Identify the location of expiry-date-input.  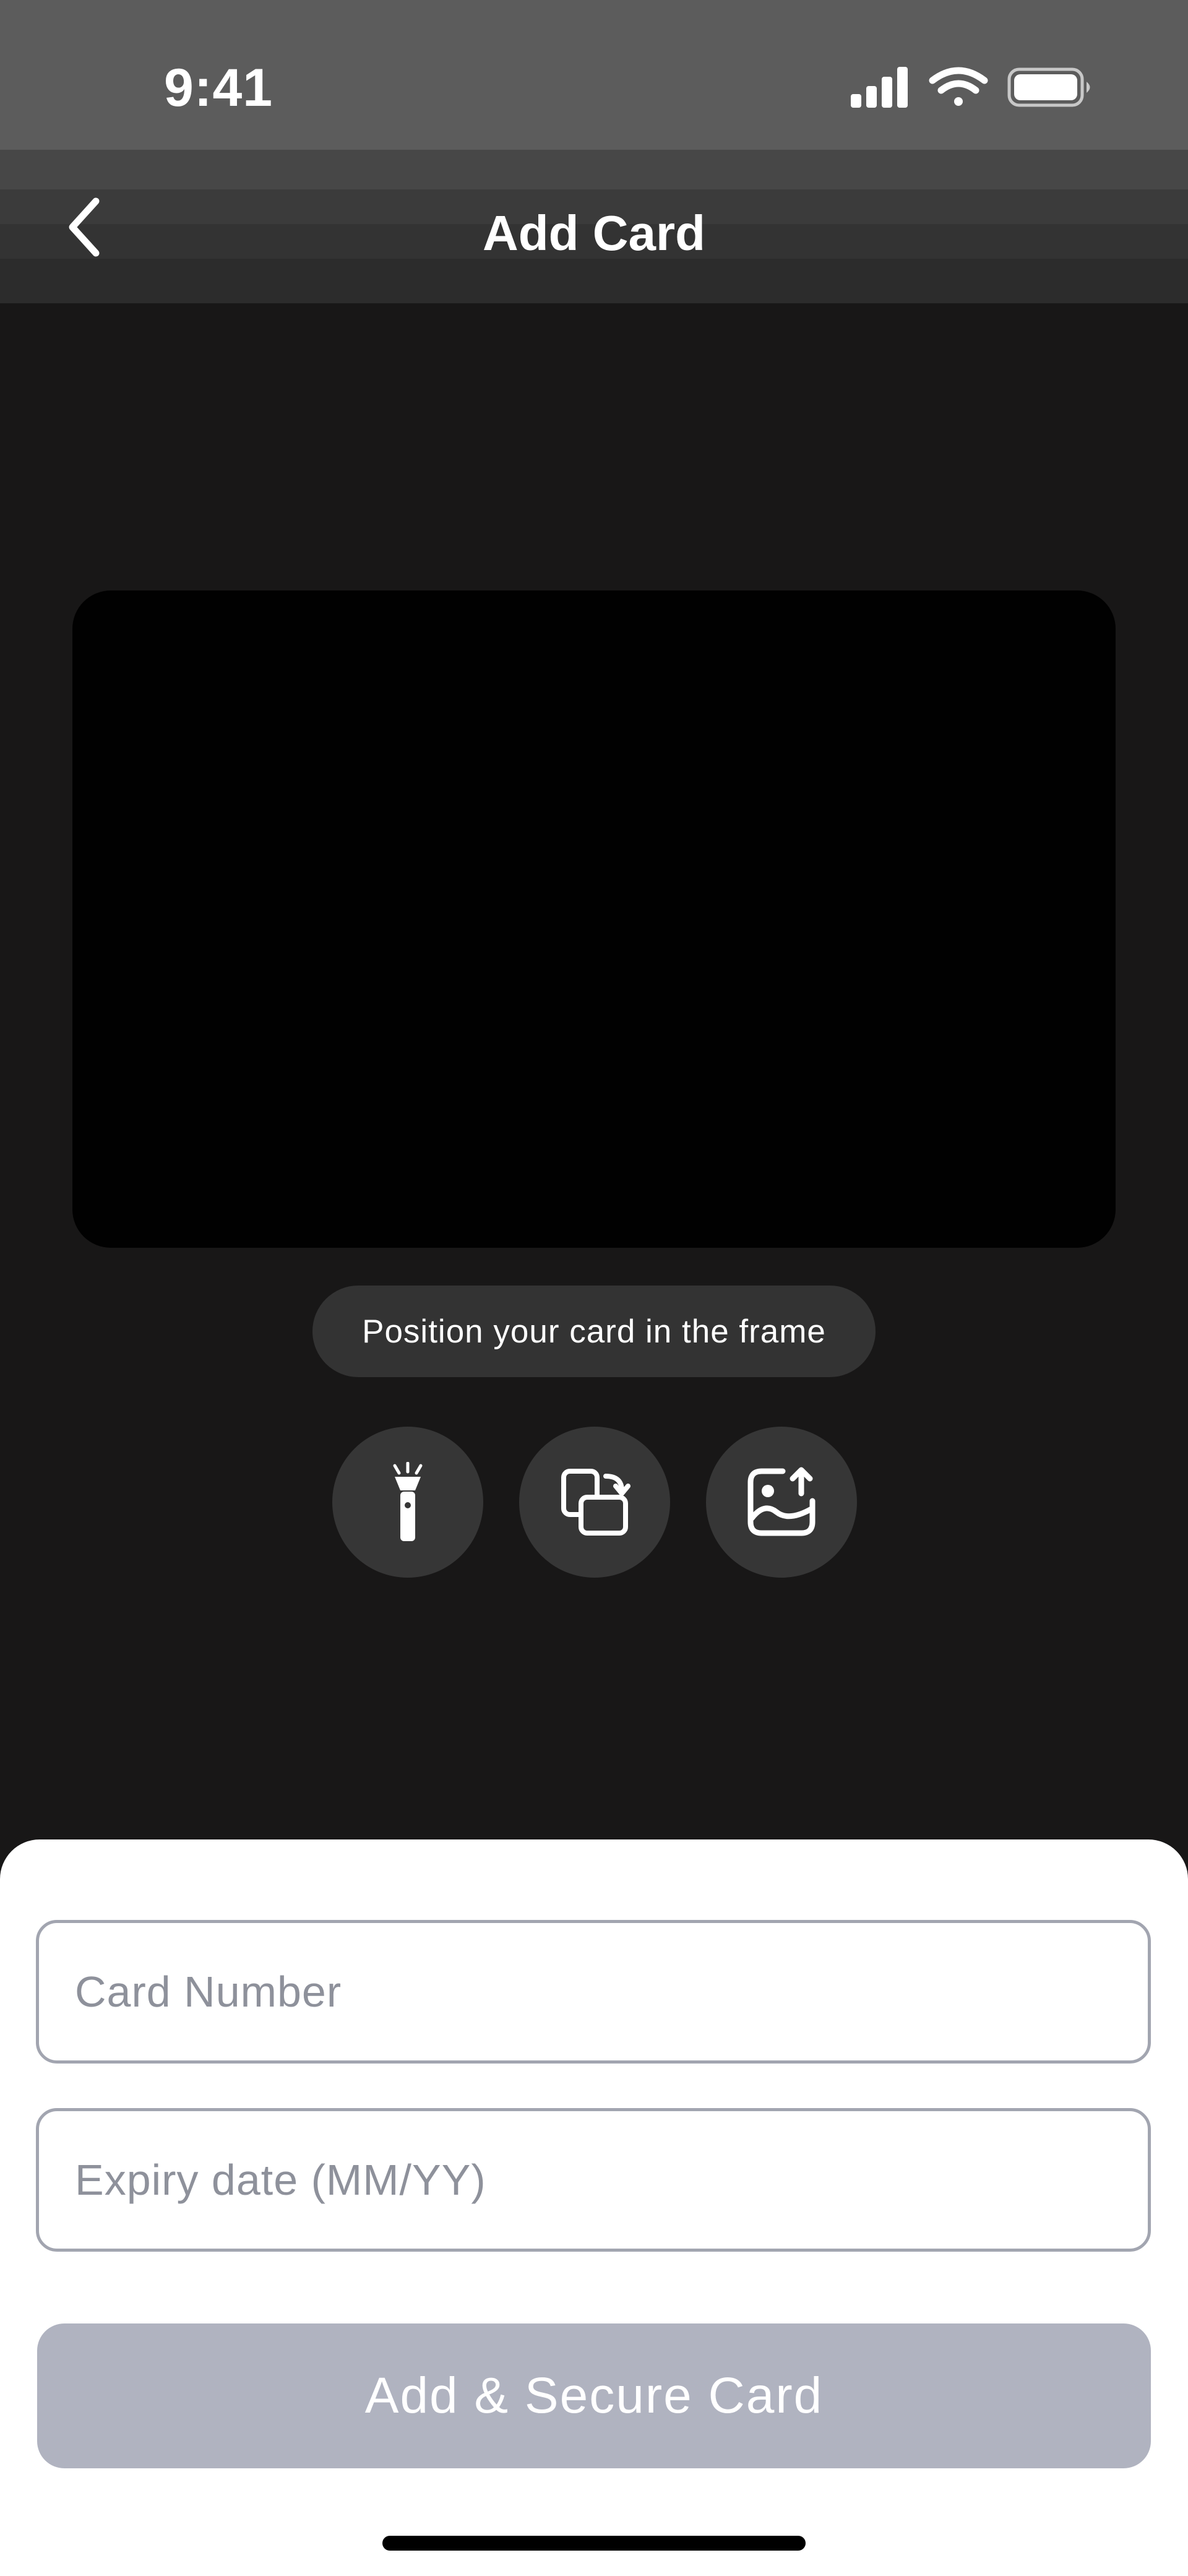
(593, 2180).